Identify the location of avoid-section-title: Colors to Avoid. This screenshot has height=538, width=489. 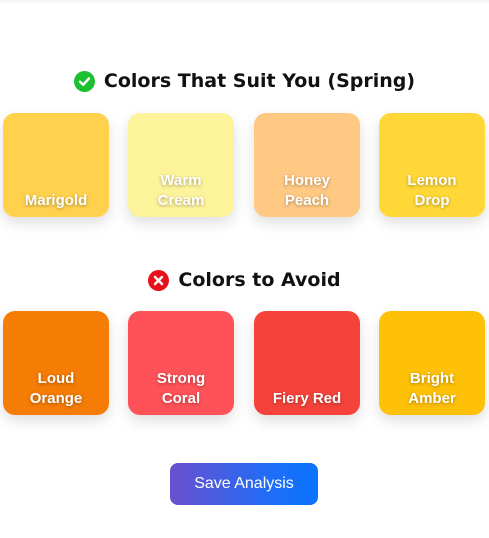
(244, 280).